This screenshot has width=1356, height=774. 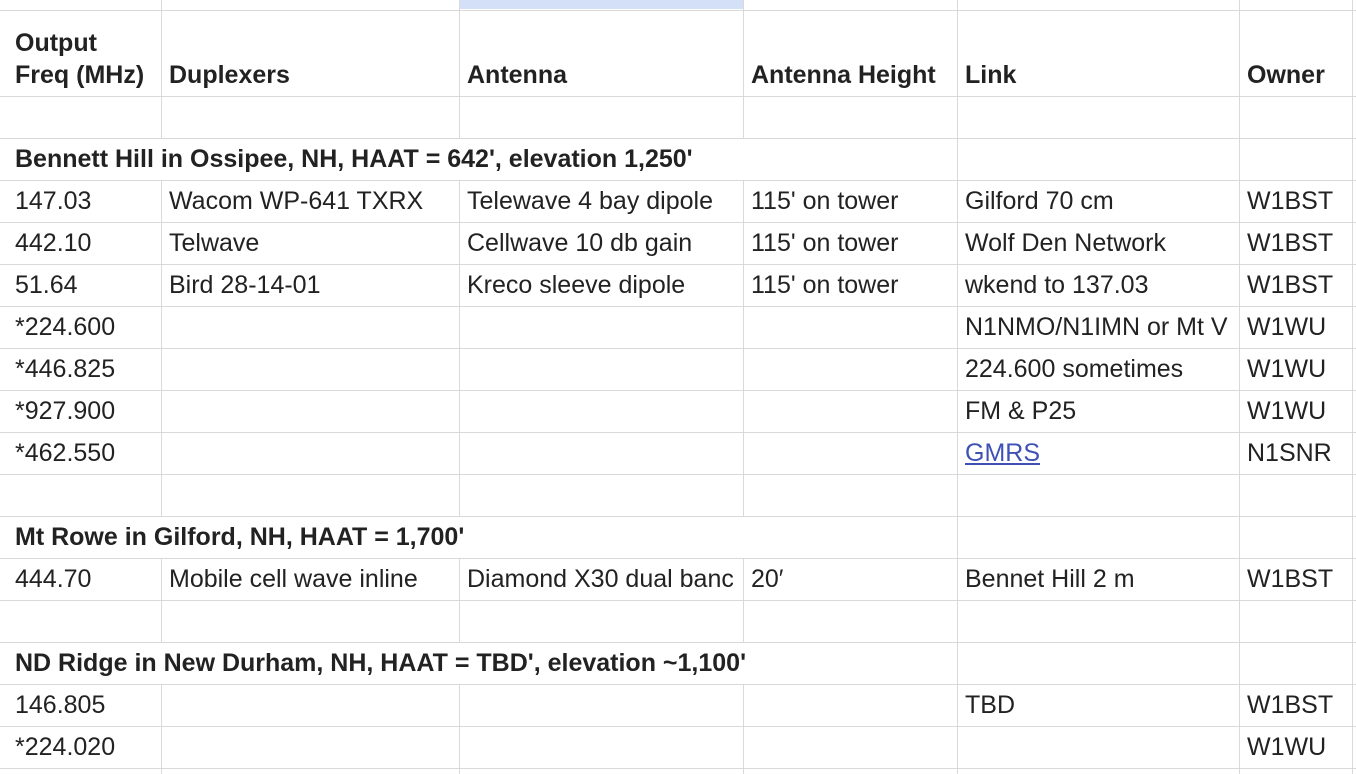 I want to click on link-cell: GMRS, so click(x=1102, y=453).